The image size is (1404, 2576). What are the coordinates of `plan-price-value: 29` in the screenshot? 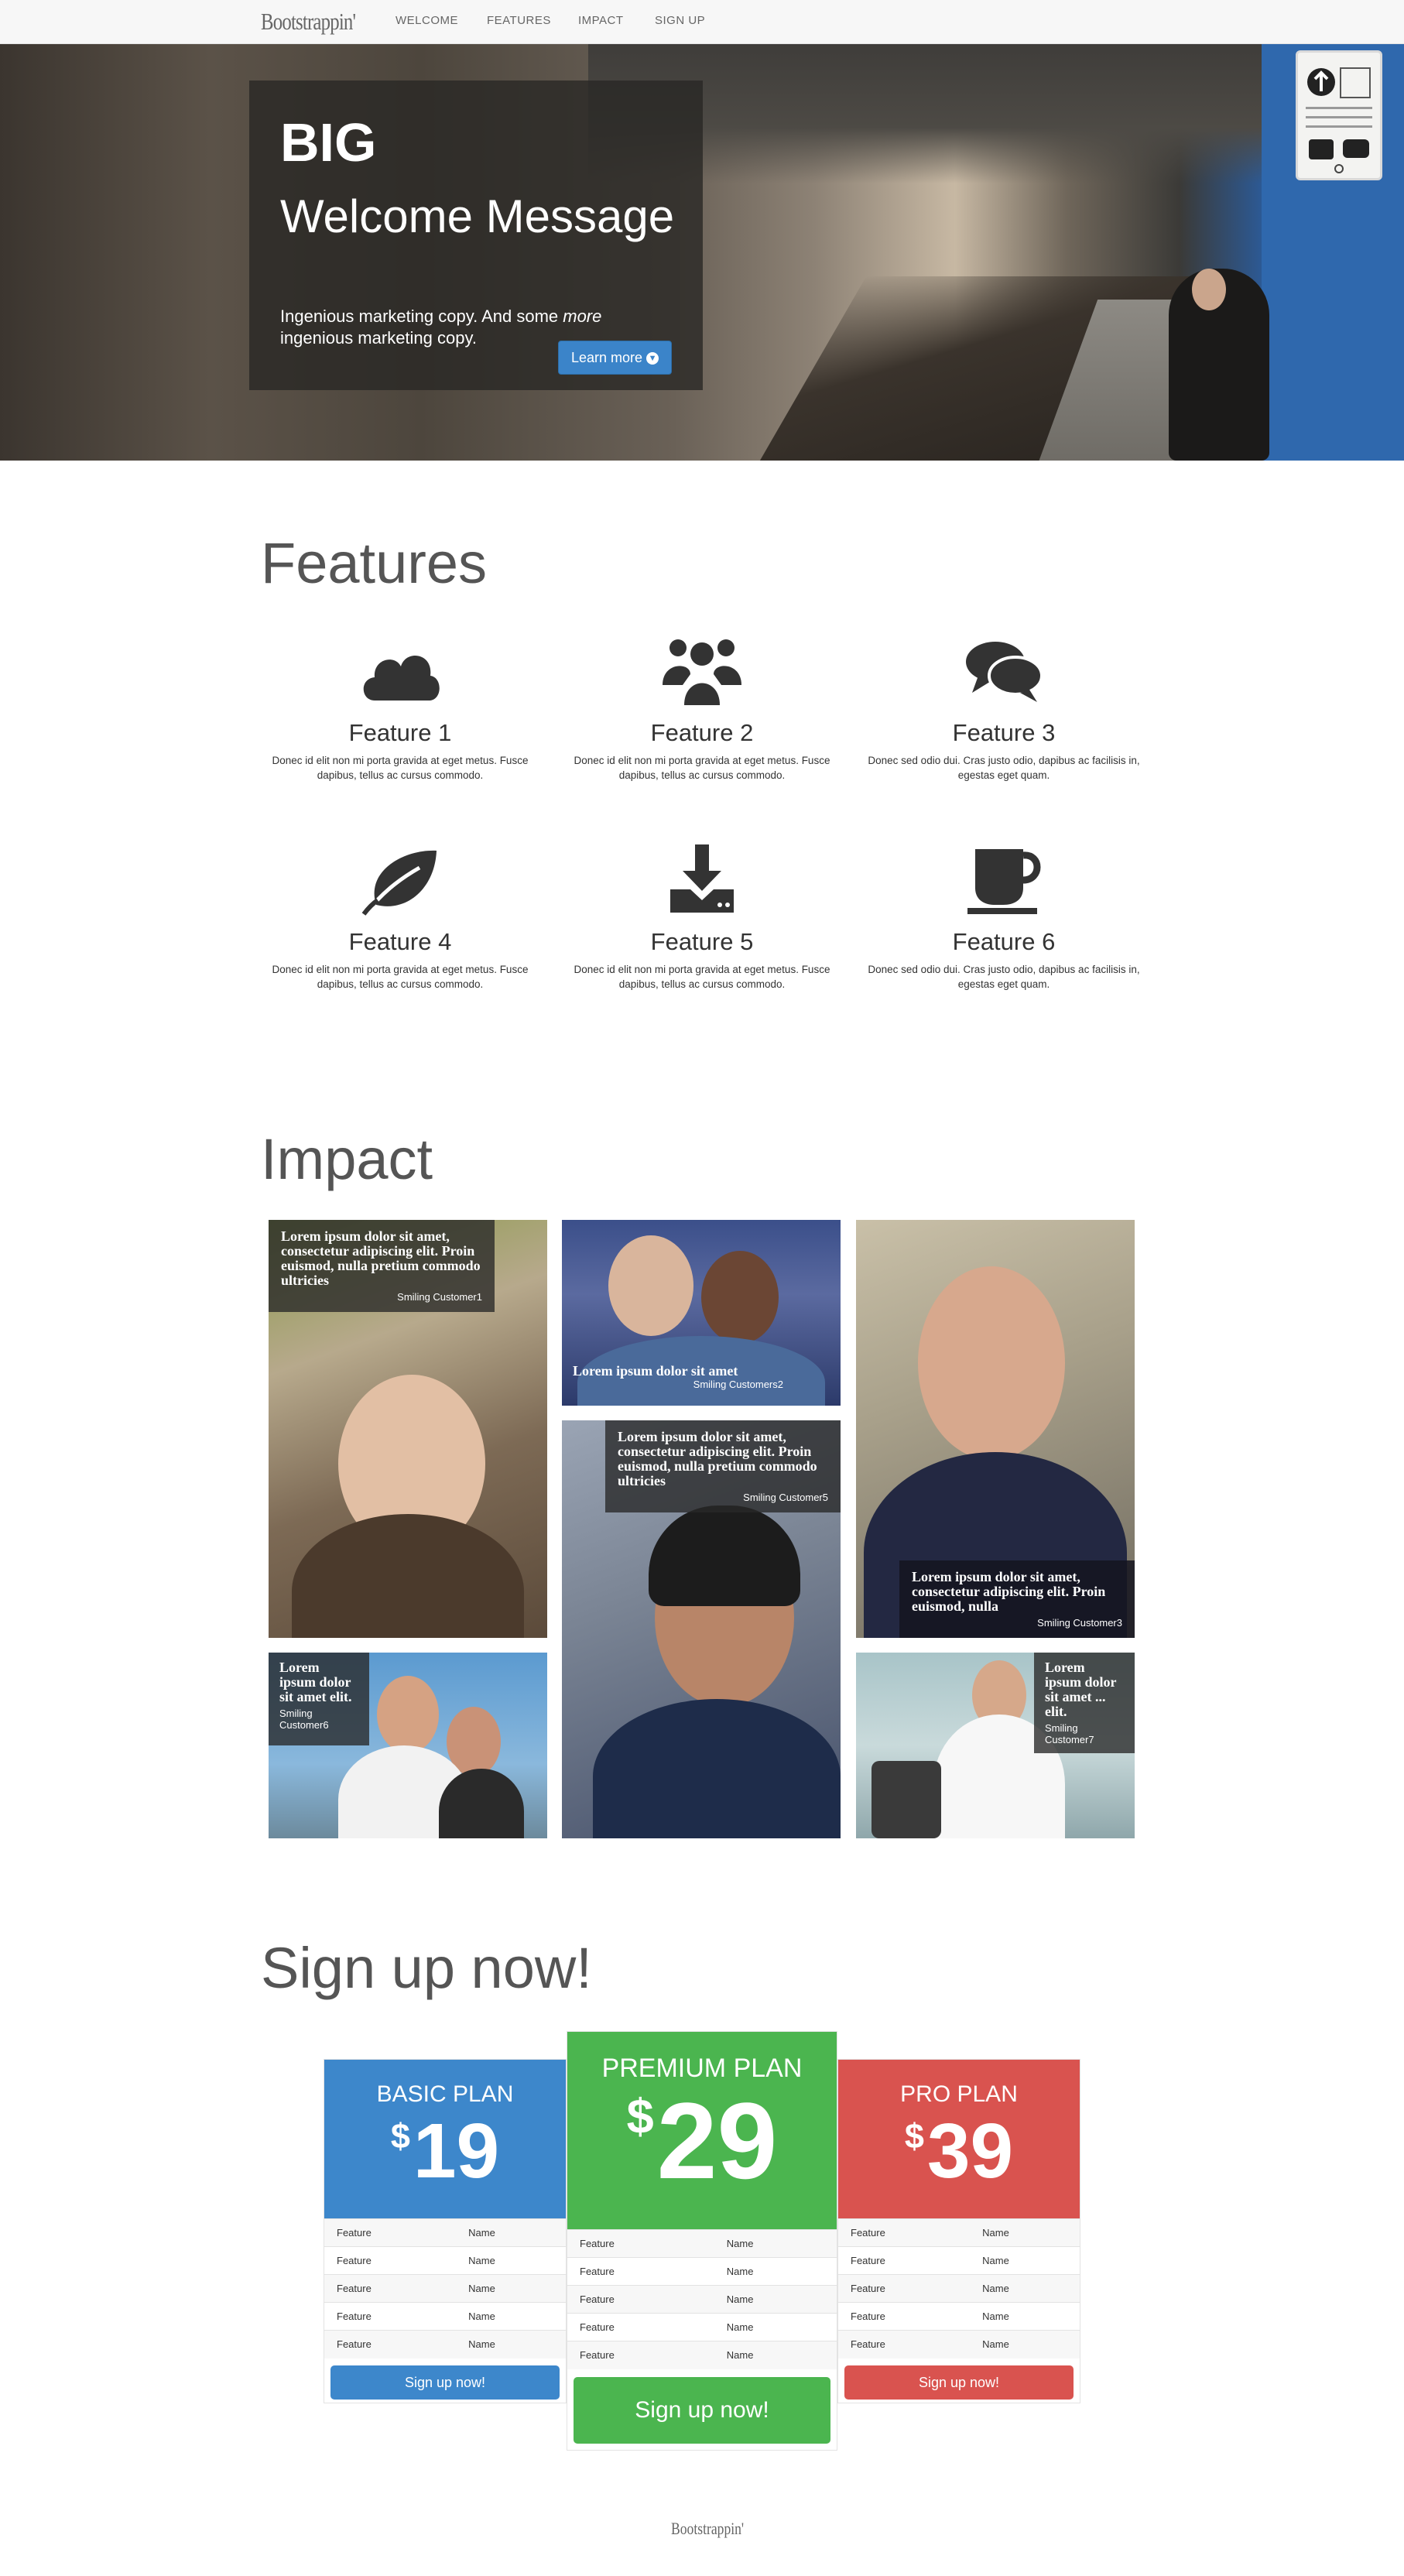 It's located at (717, 2140).